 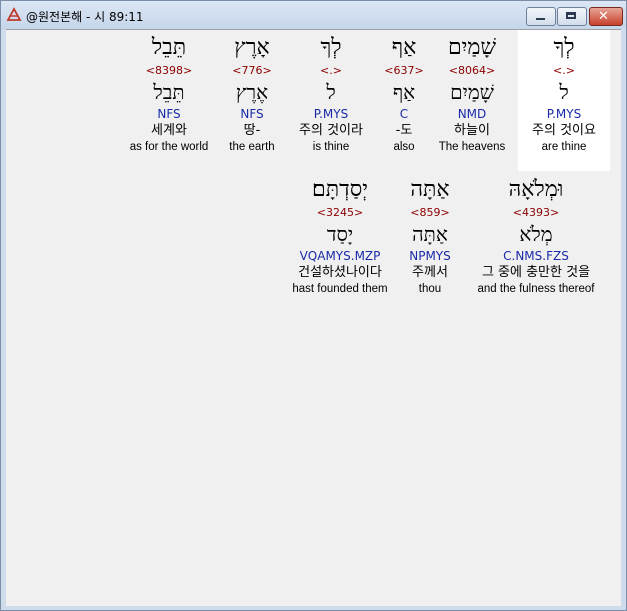 I want to click on english-gloss: are thine, so click(x=564, y=147).